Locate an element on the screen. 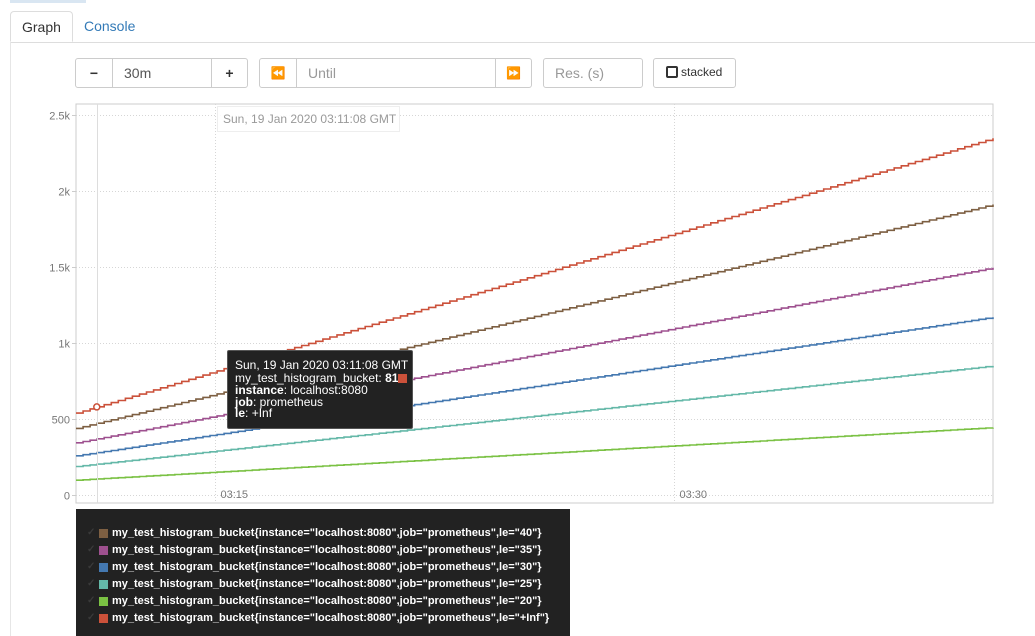 The height and width of the screenshot is (636, 1035). x-tick-label: 03:15 is located at coordinates (235, 495).